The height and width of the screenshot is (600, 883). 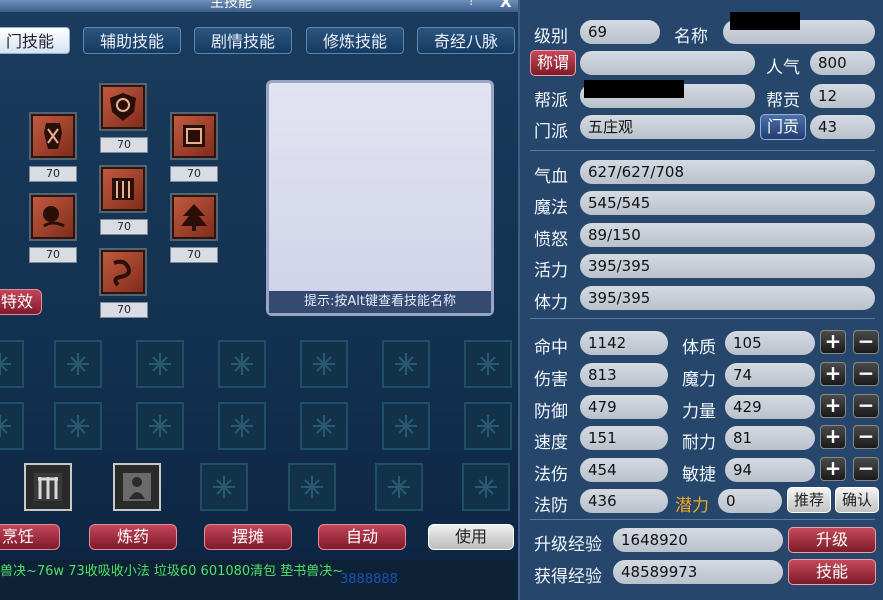 What do you see at coordinates (699, 348) in the screenshot?
I see `physique-label: 体质` at bounding box center [699, 348].